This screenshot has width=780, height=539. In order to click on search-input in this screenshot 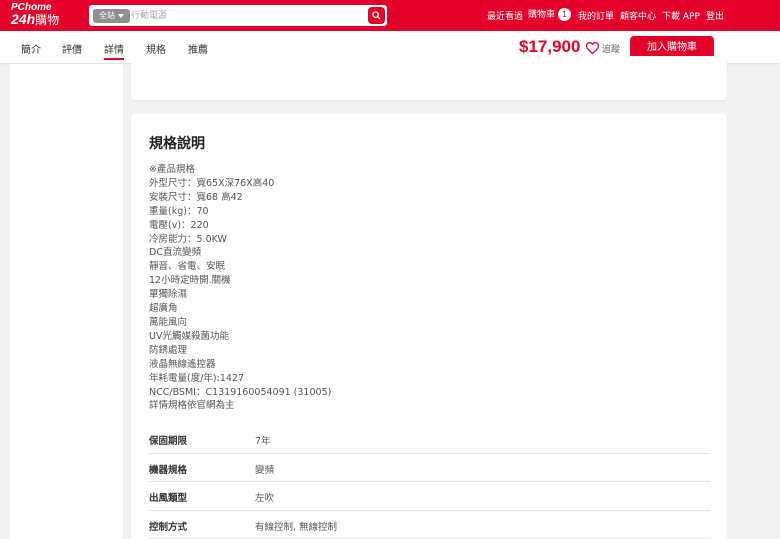, I will do `click(241, 16)`.